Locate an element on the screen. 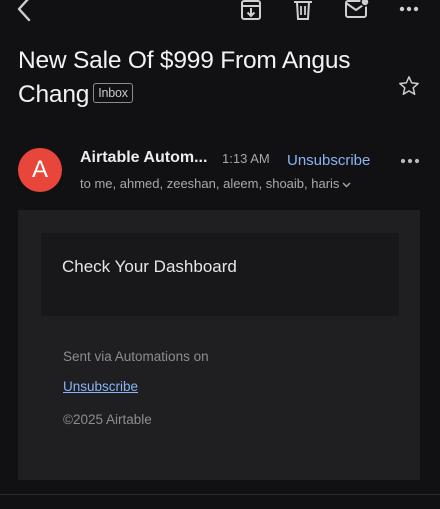  inbox-label-chip: Inbox is located at coordinates (113, 92).